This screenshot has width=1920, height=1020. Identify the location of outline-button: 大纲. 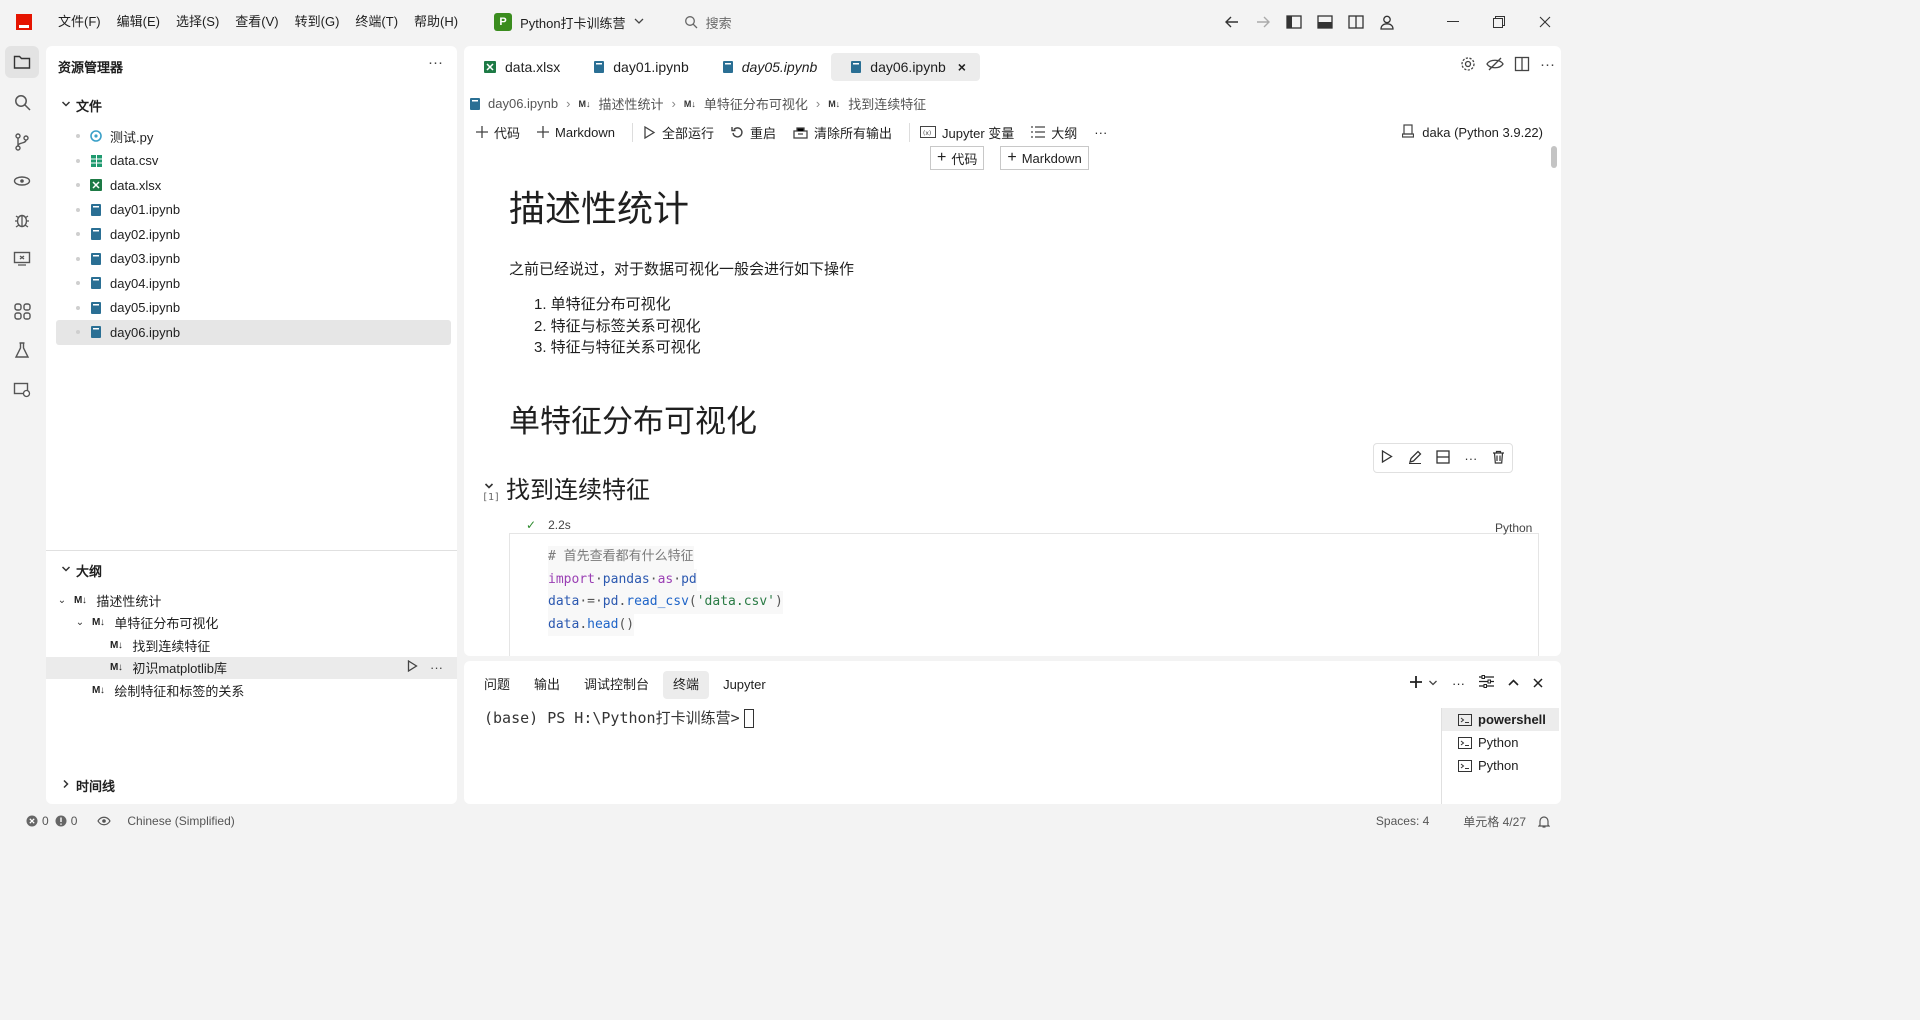
(1054, 132).